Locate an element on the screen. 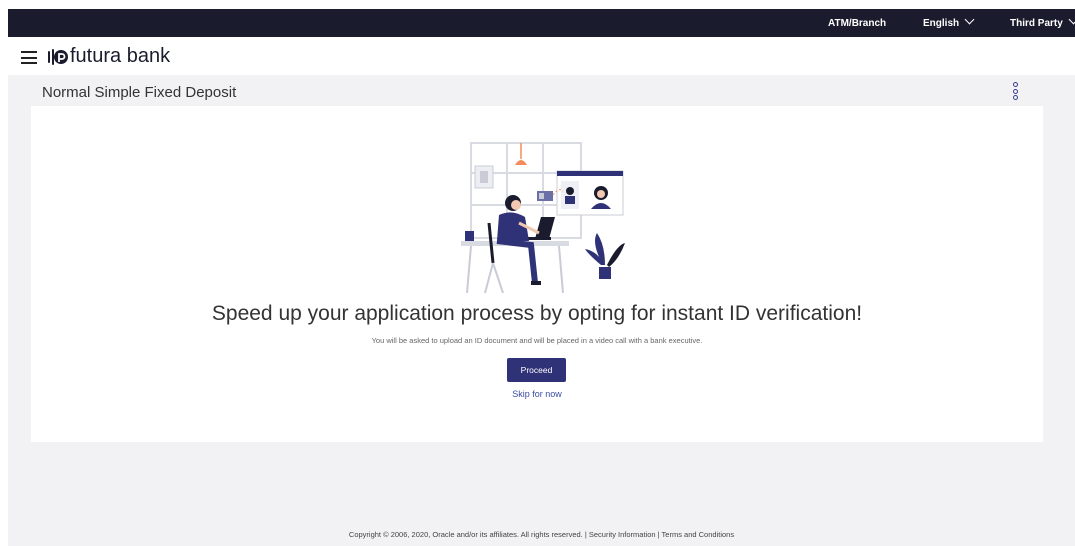 The image size is (1075, 546). language-label: English is located at coordinates (941, 23).